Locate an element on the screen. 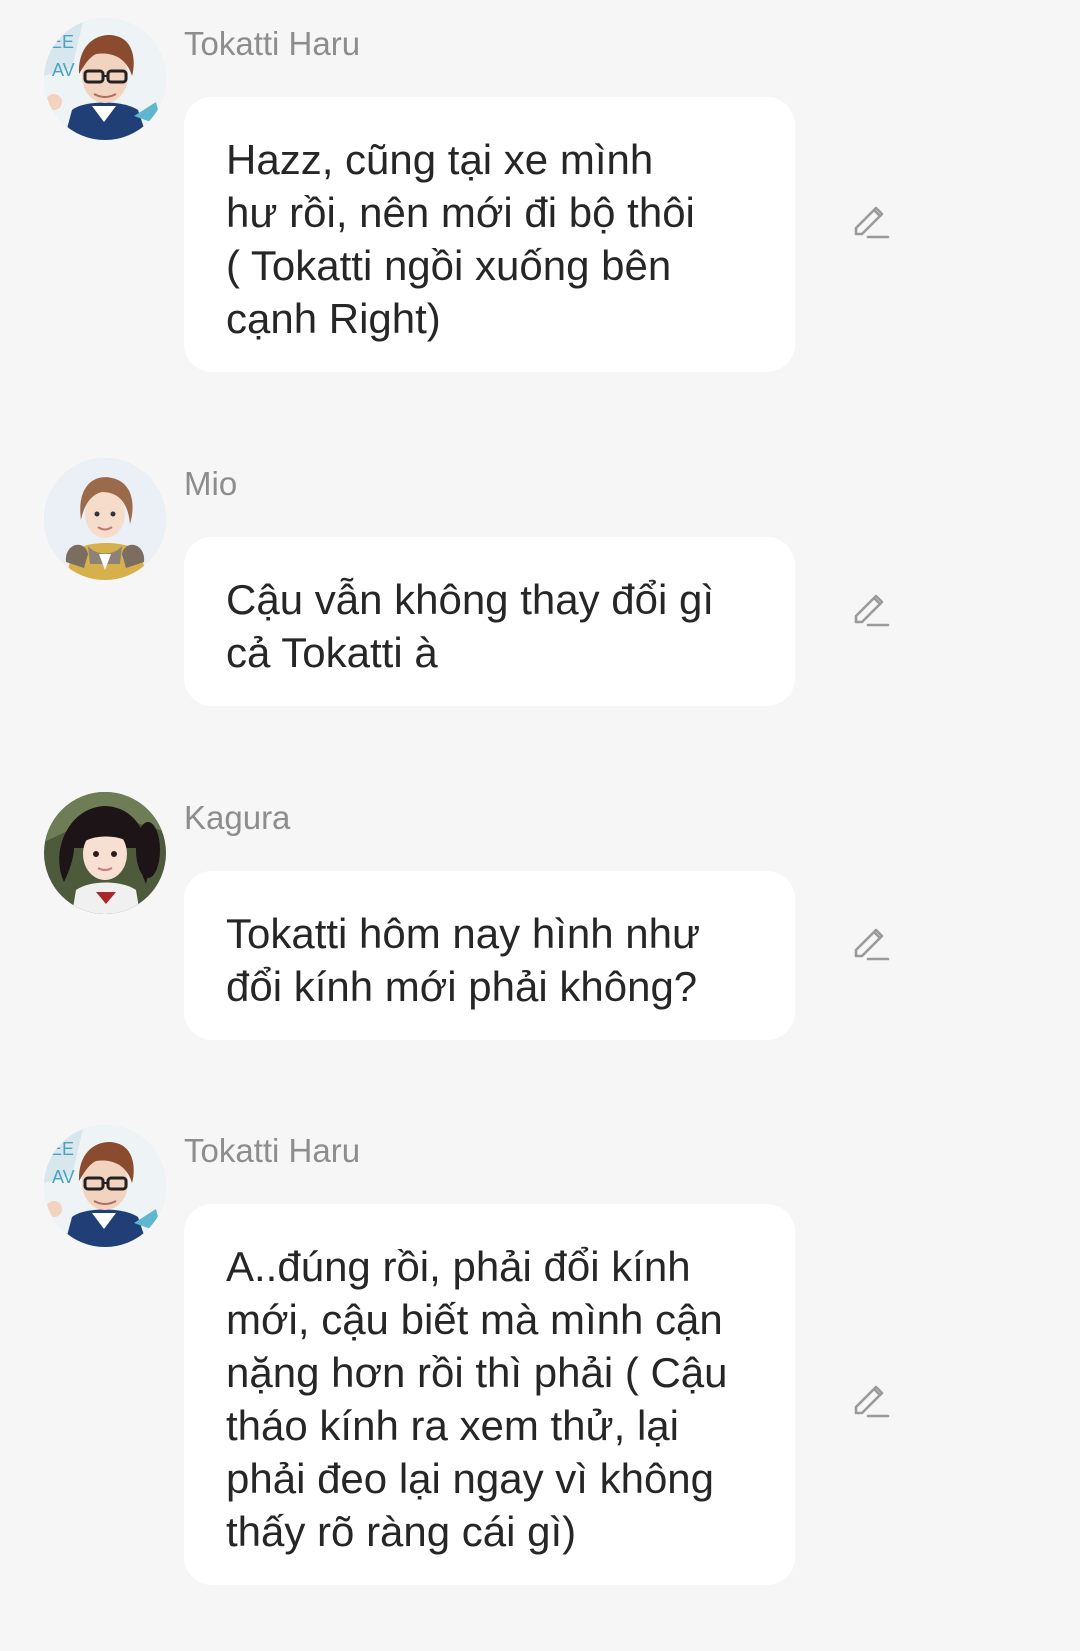 This screenshot has width=1080, height=1651. message-text: Cậu vẫn không thay đổi gì cả Tokatti à is located at coordinates (470, 626).